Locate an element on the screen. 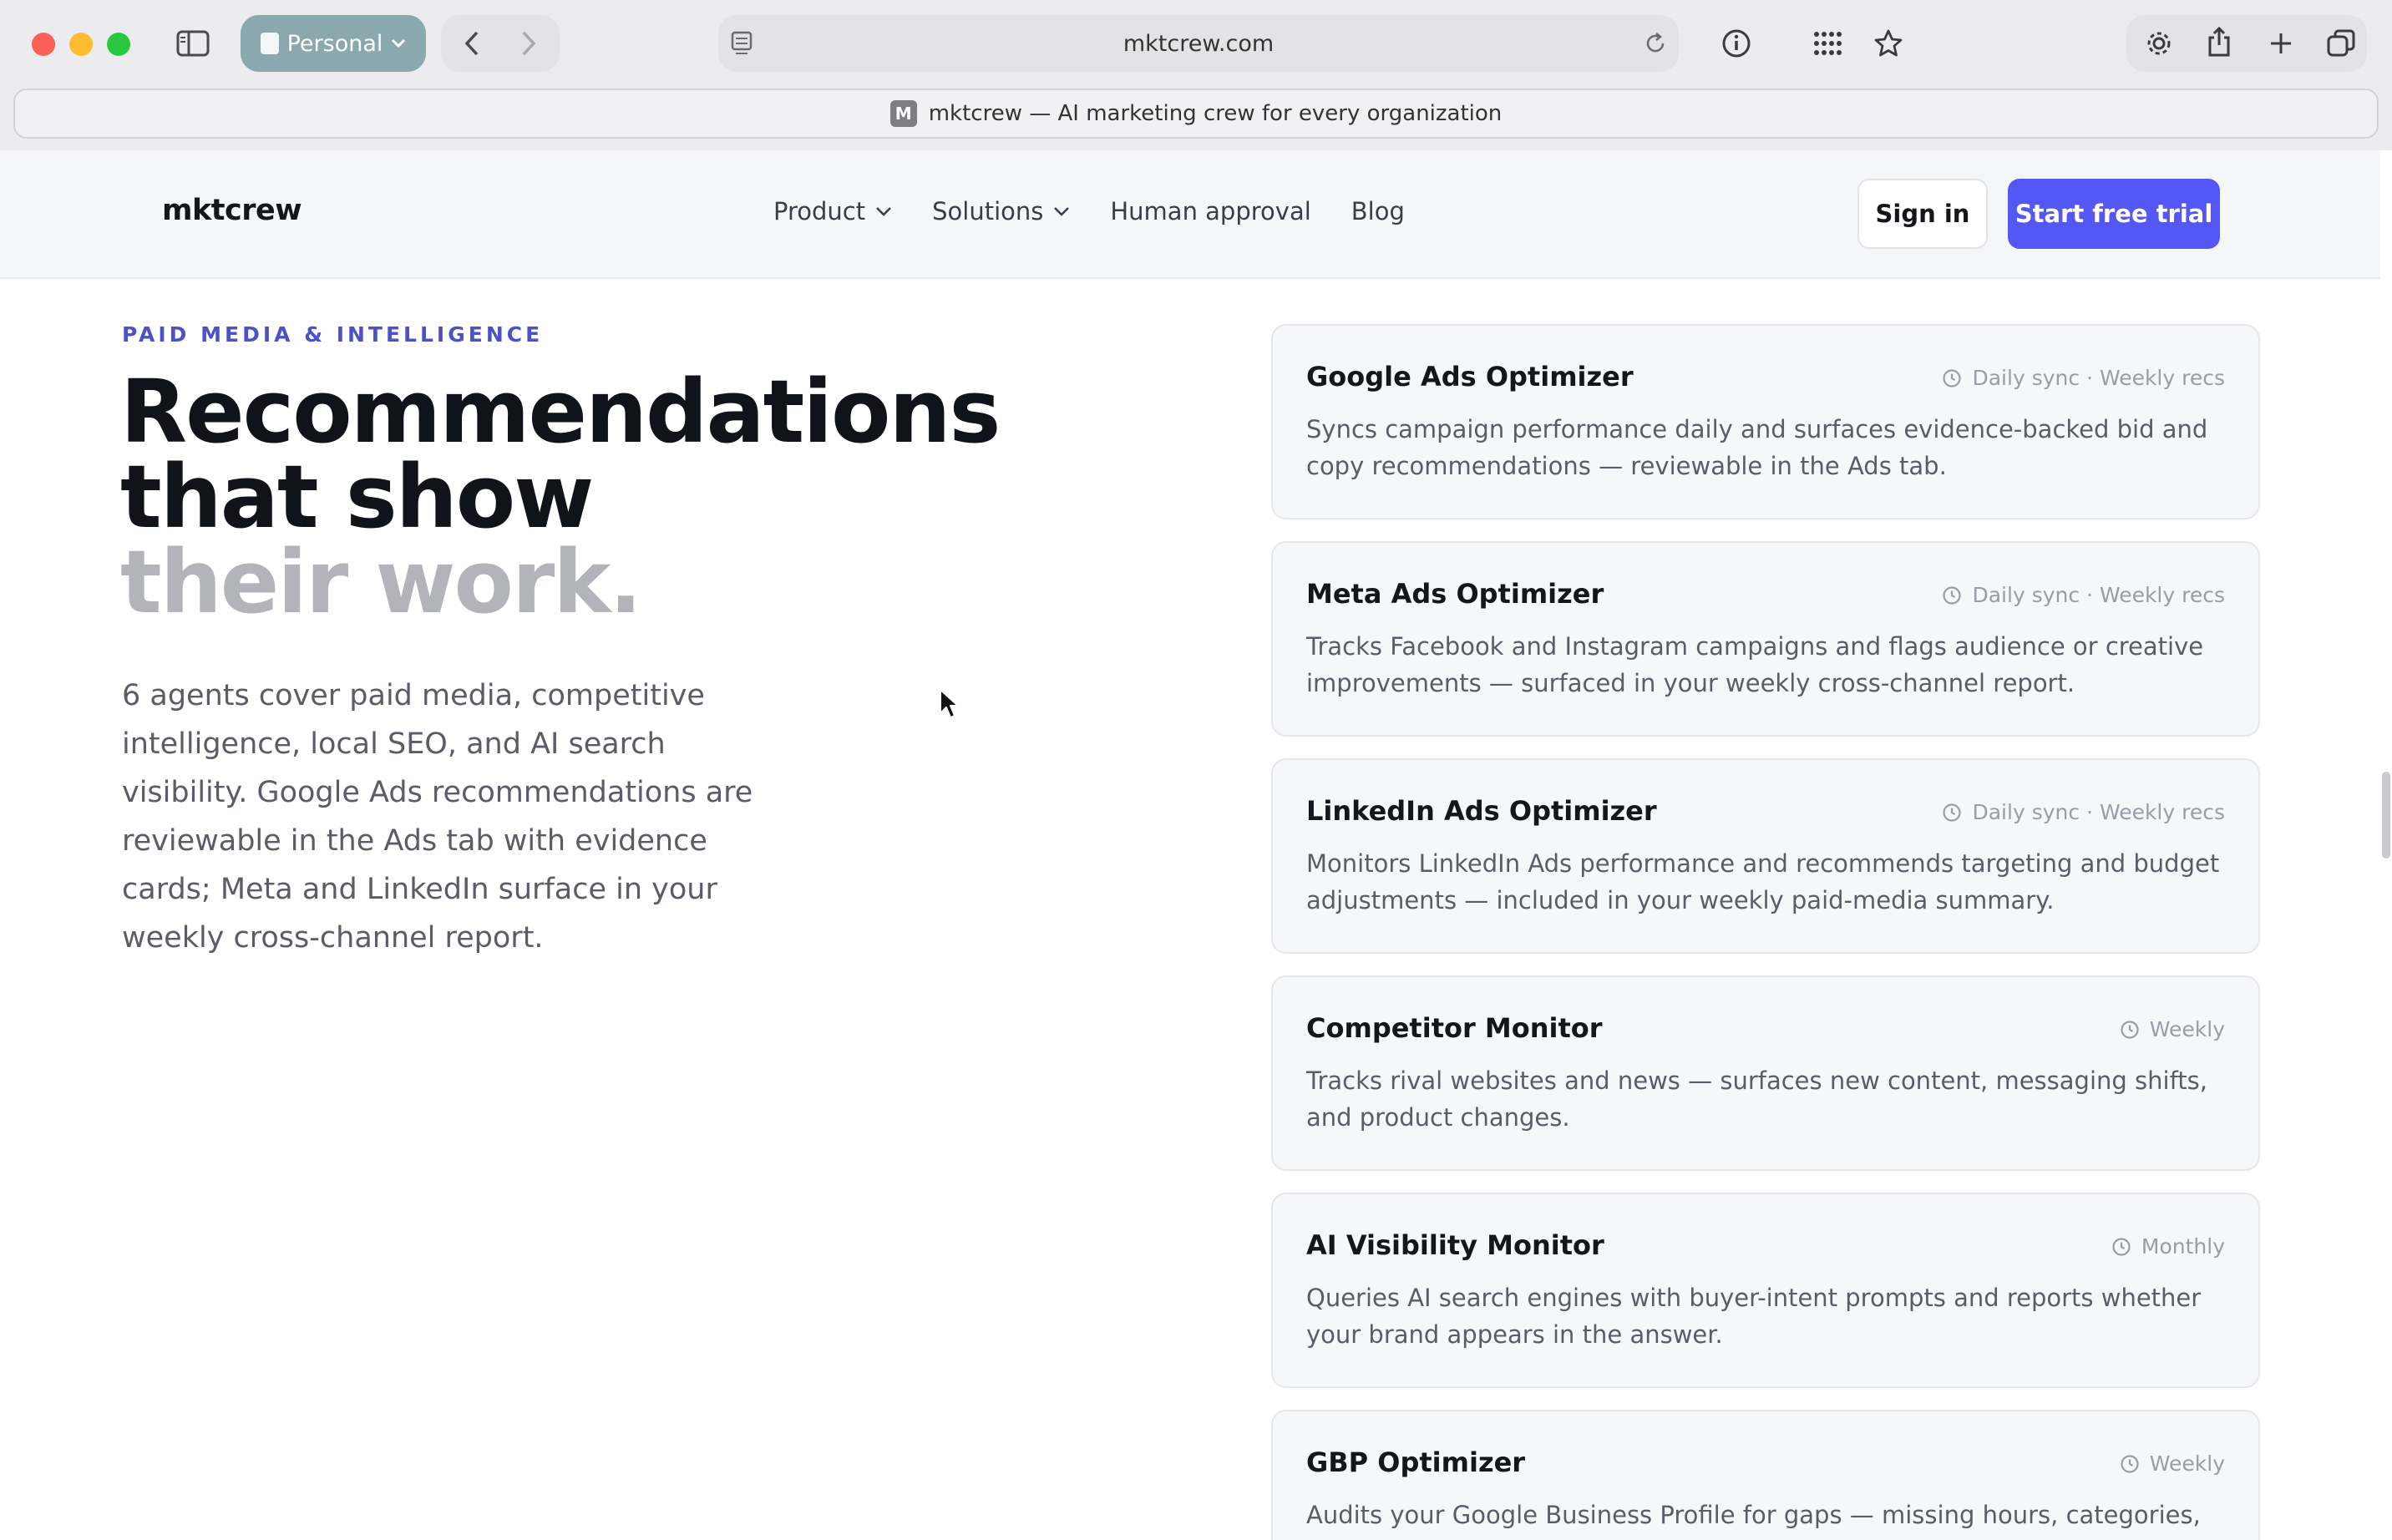 The width and height of the screenshot is (2392, 1540). nav-product: Product is located at coordinates (832, 211).